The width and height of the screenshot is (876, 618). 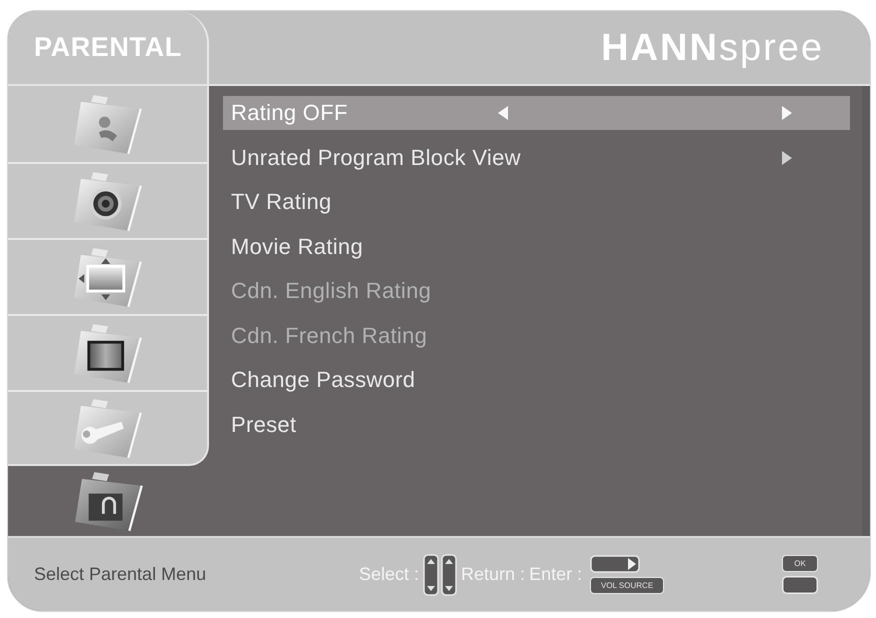 What do you see at coordinates (120, 574) in the screenshot?
I see `footer-hint: Select Parental Menu` at bounding box center [120, 574].